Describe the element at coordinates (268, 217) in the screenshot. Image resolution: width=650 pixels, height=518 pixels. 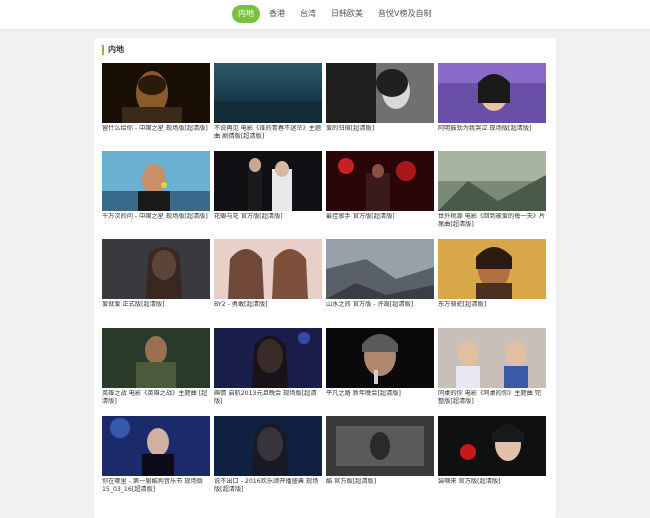
I see `video-title: 花瓣与花 官方版[超清版]` at that location.